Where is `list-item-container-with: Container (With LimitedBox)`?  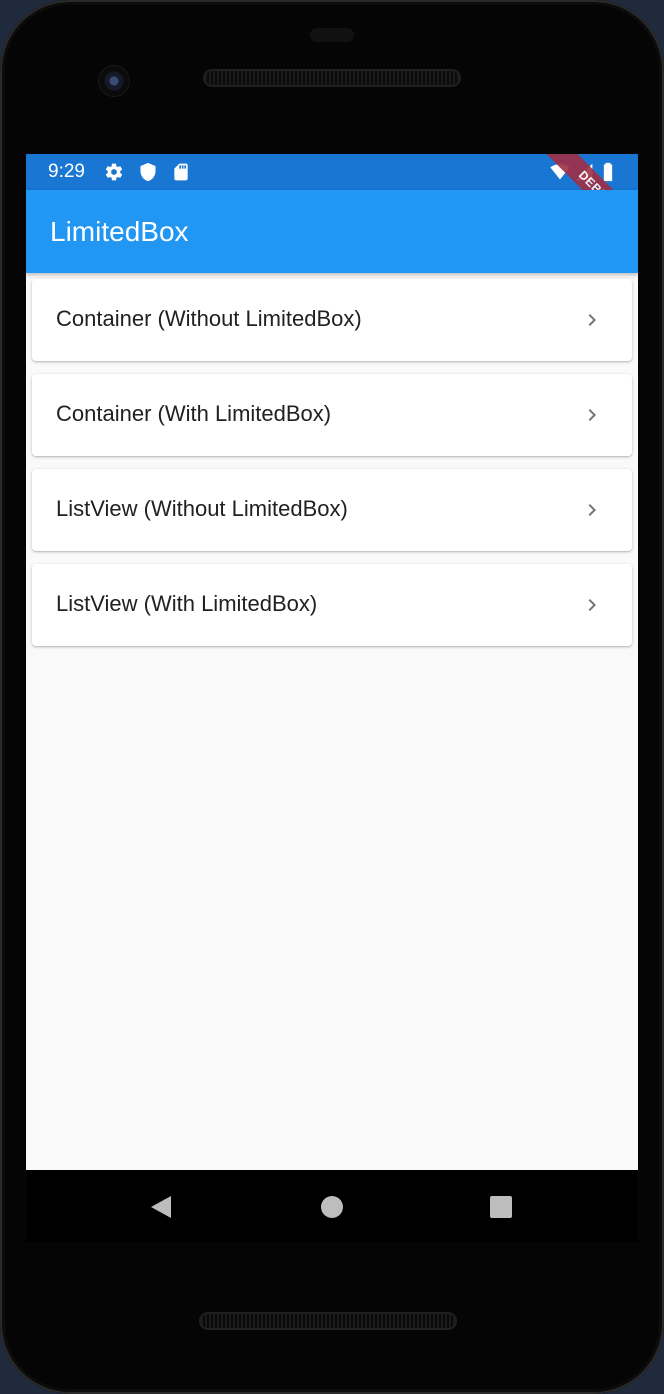
list-item-container-with: Container (With LimitedBox) is located at coordinates (332, 415).